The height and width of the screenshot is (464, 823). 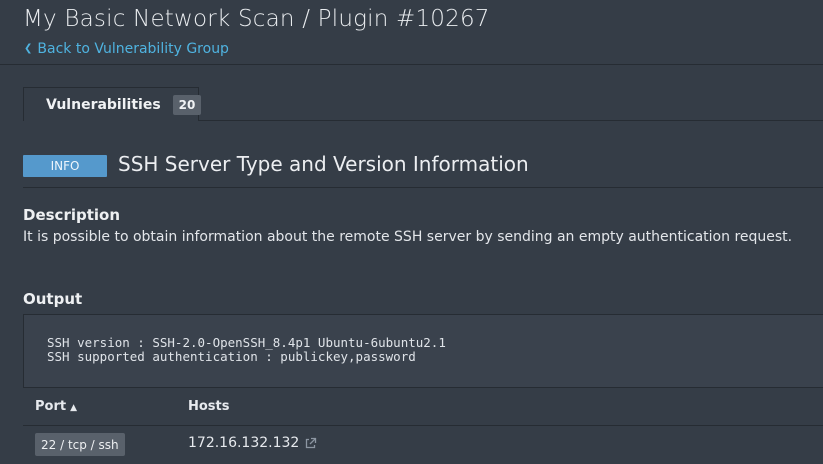 I want to click on port-column-header: Port ▲, so click(x=56, y=406).